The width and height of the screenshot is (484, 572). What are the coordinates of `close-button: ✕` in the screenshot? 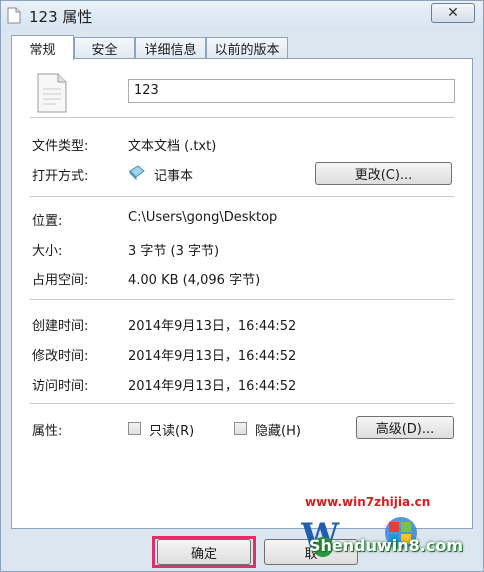 It's located at (453, 13).